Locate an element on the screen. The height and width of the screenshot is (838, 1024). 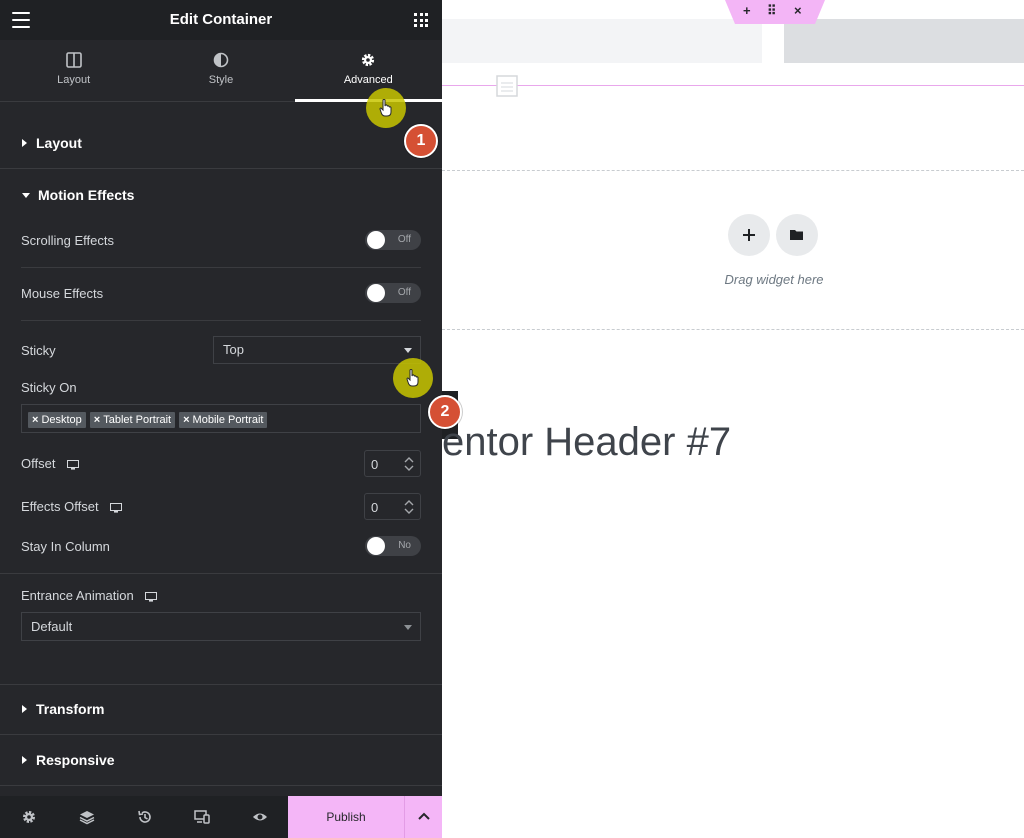
publish-options-button is located at coordinates (423, 817).